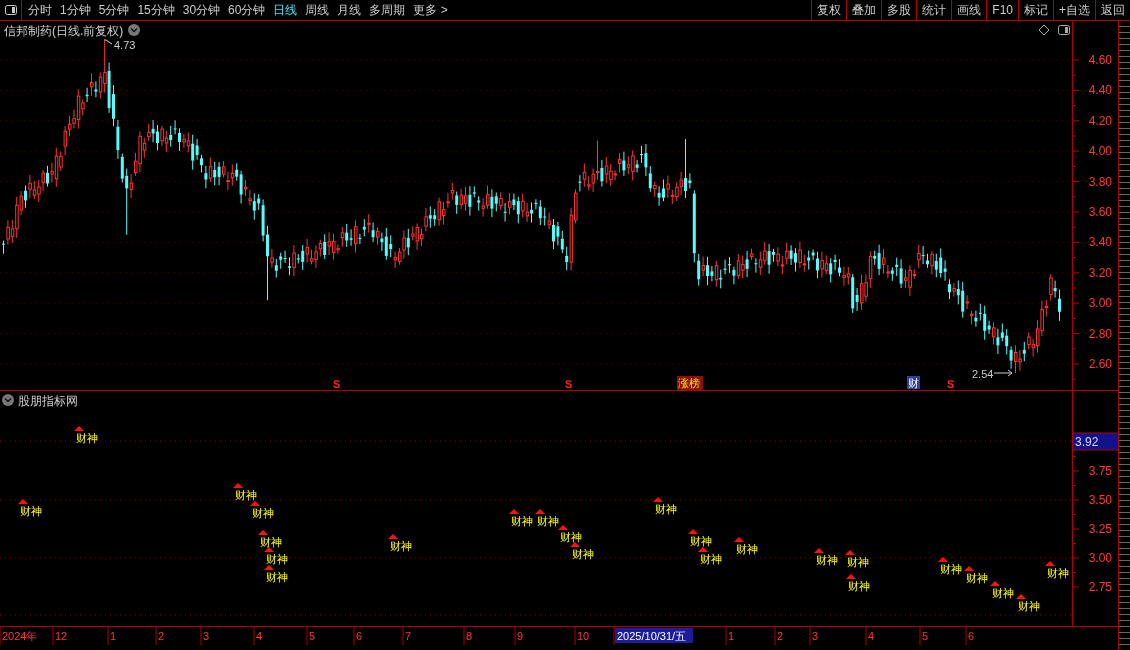 The image size is (1130, 650). Describe the element at coordinates (1100, 558) in the screenshot. I see `indicator-tick: 3.00` at that location.